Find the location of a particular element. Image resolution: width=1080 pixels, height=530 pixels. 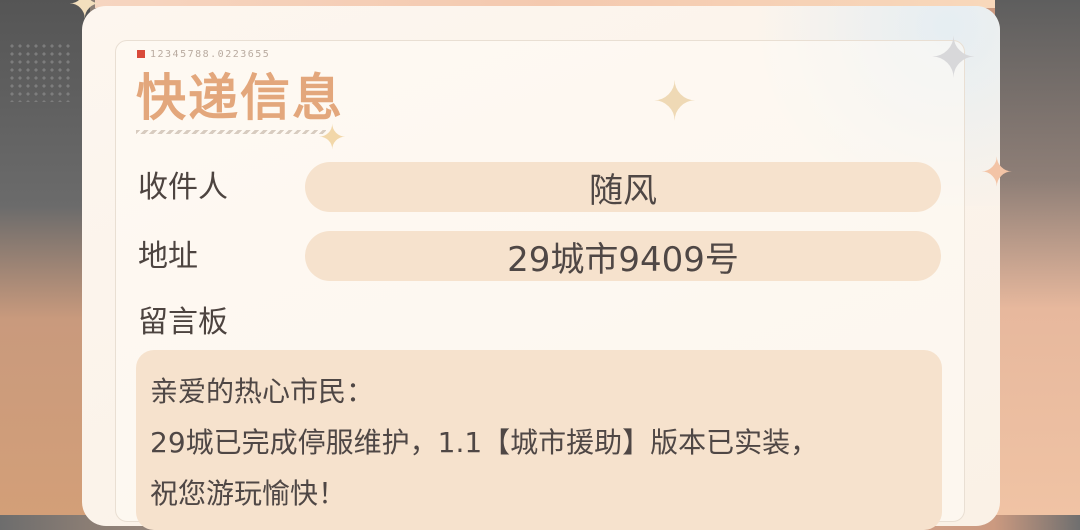

message-line: 亲爱的热心市民： is located at coordinates (262, 391).